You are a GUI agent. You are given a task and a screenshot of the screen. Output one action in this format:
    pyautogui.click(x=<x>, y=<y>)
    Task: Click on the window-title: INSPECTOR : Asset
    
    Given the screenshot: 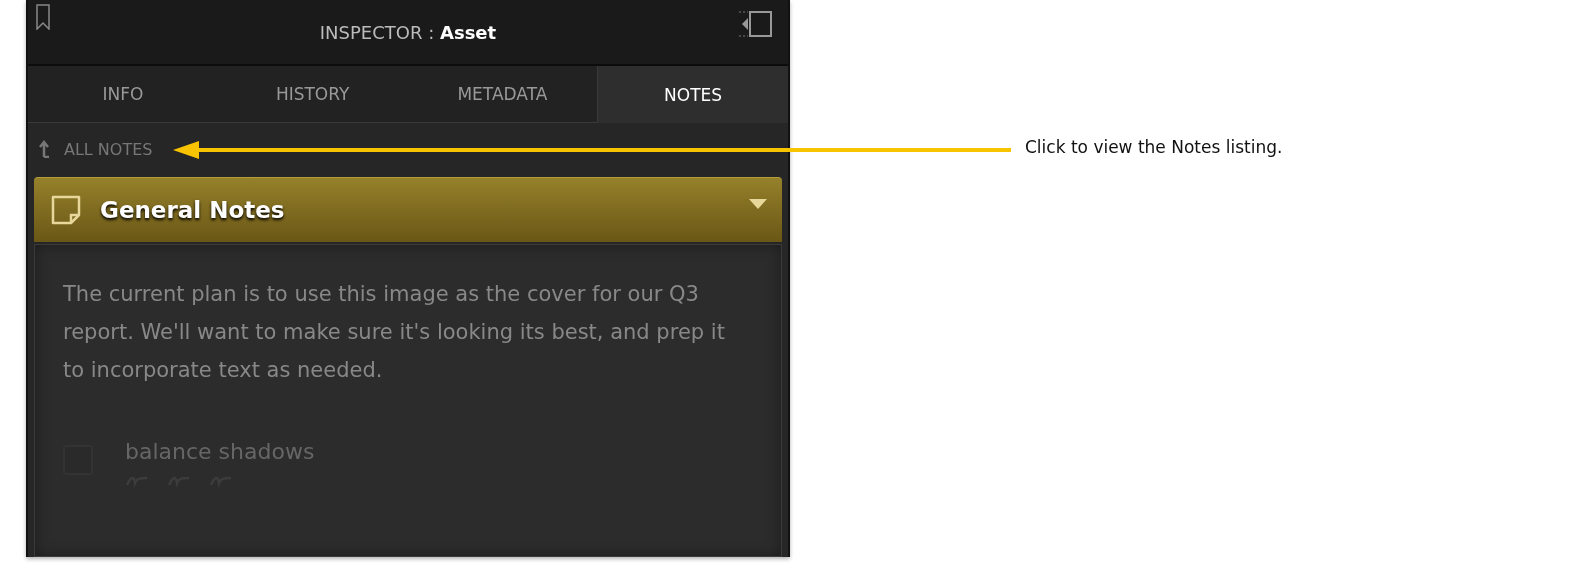 What is the action you would take?
    pyautogui.click(x=408, y=32)
    